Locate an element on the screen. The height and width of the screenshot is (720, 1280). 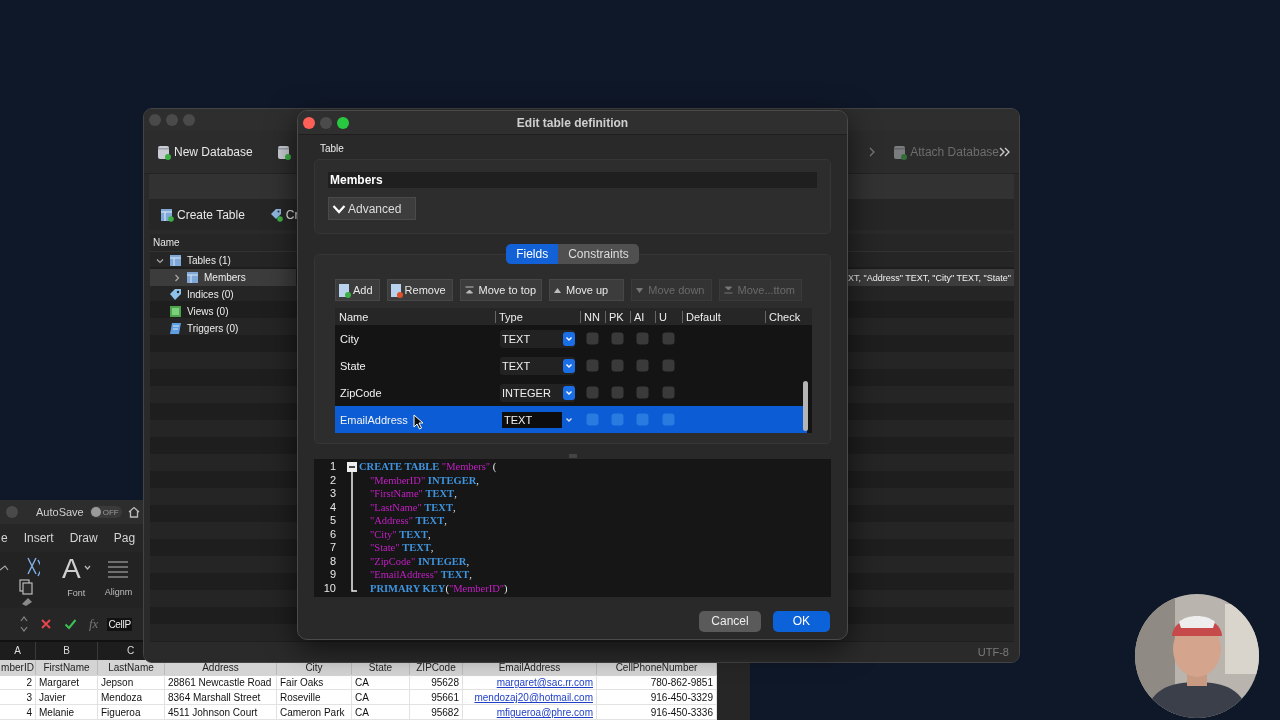
tree-item: Tables (1) is located at coordinates (223, 260).